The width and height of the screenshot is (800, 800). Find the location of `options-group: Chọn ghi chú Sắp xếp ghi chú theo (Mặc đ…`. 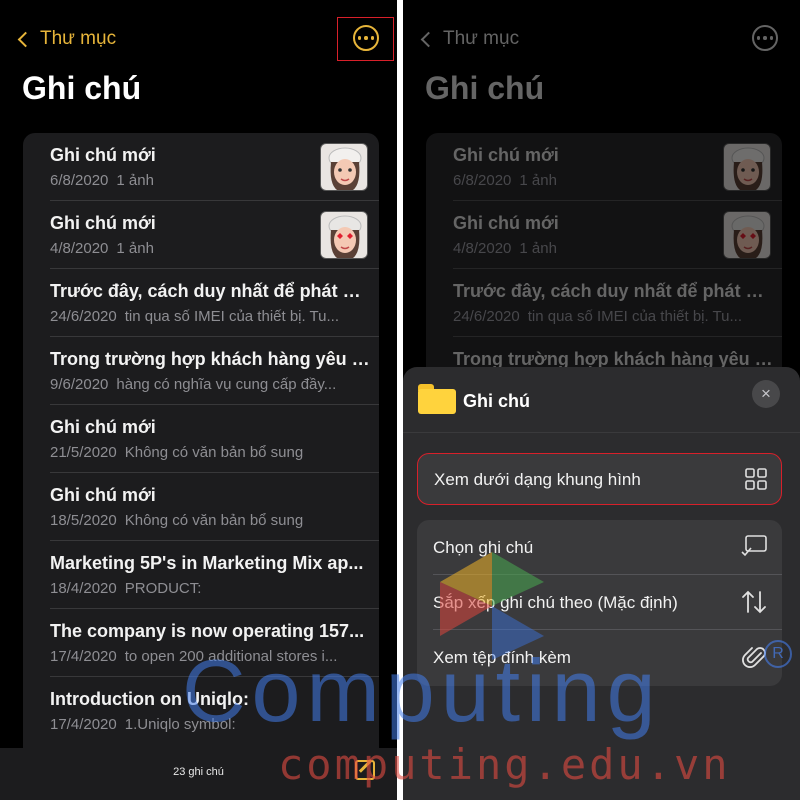

options-group: Chọn ghi chú Sắp xếp ghi chú theo (Mặc đ… is located at coordinates (599, 603).